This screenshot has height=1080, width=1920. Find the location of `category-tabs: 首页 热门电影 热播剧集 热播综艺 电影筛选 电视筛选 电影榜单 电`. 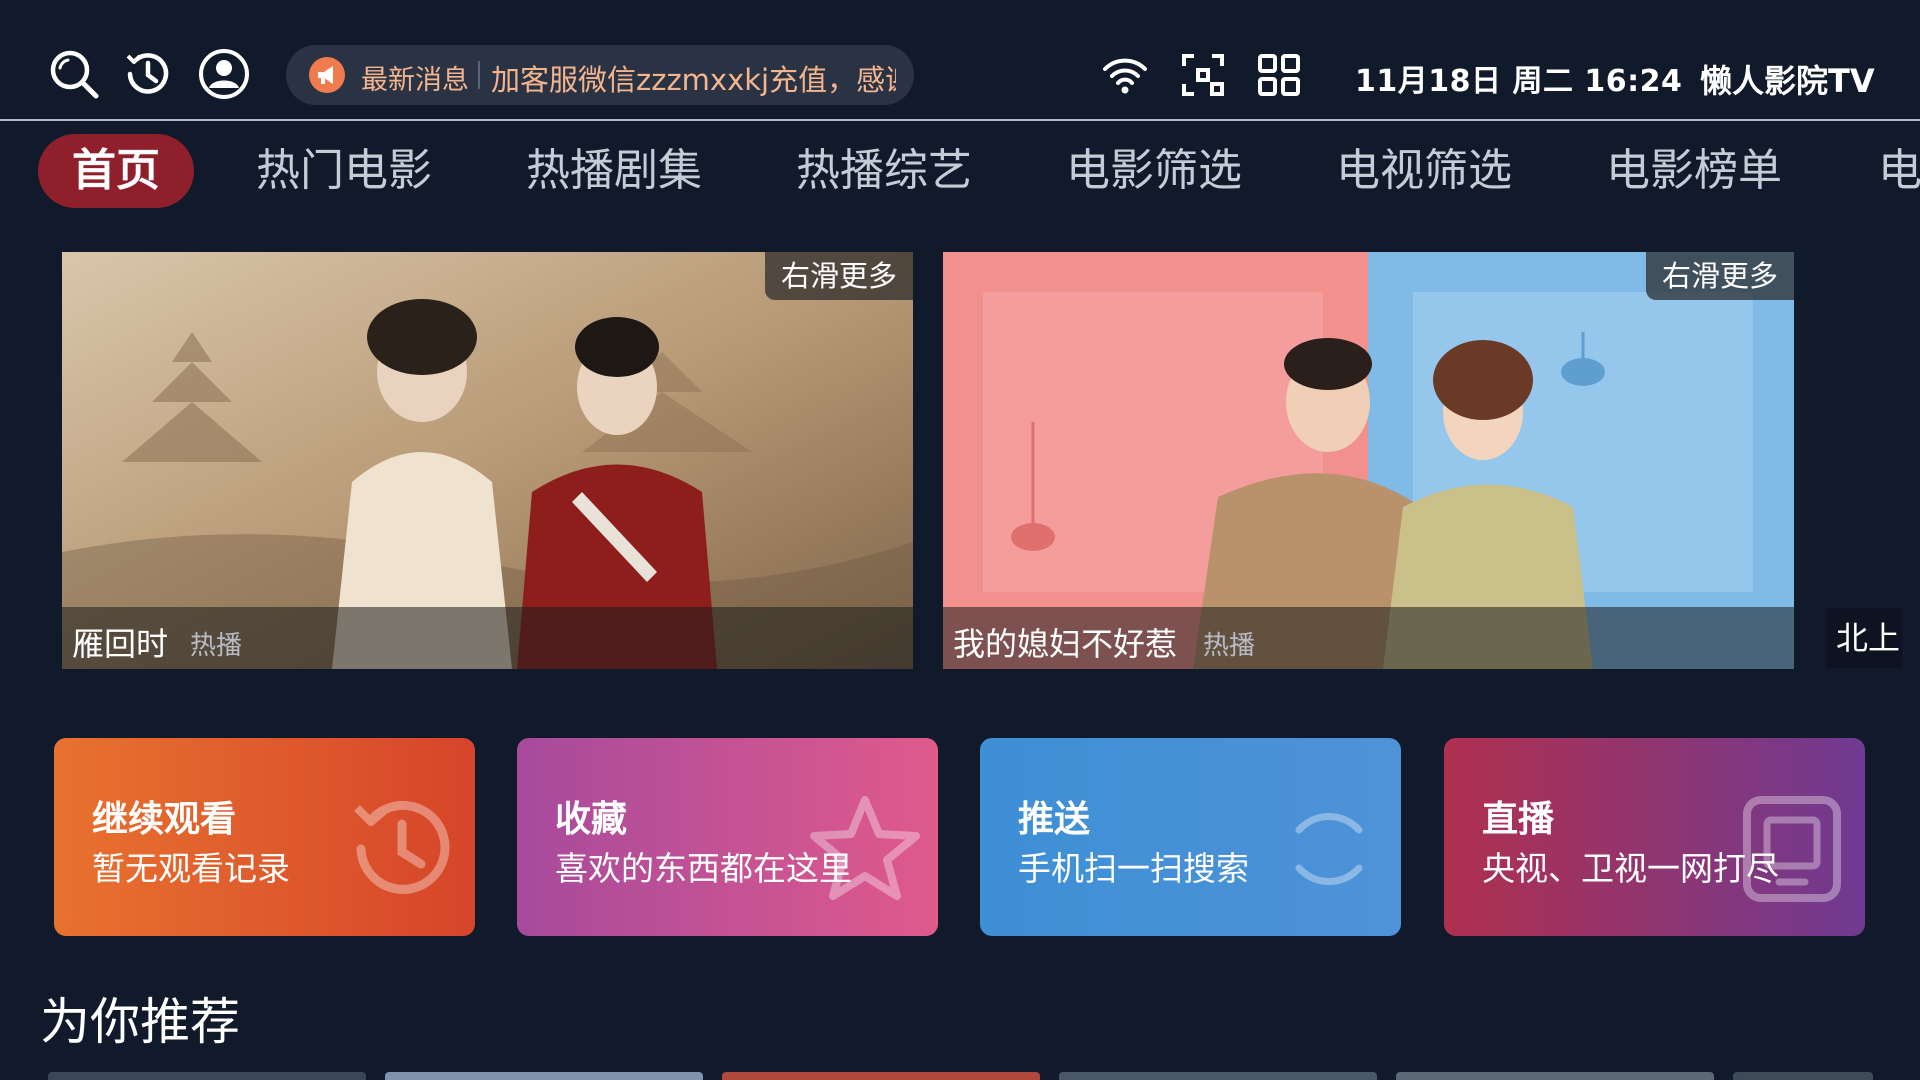

category-tabs: 首页 热门电影 热播剧集 热播综艺 电影筛选 电视筛选 电影榜单 电 is located at coordinates (960, 172).